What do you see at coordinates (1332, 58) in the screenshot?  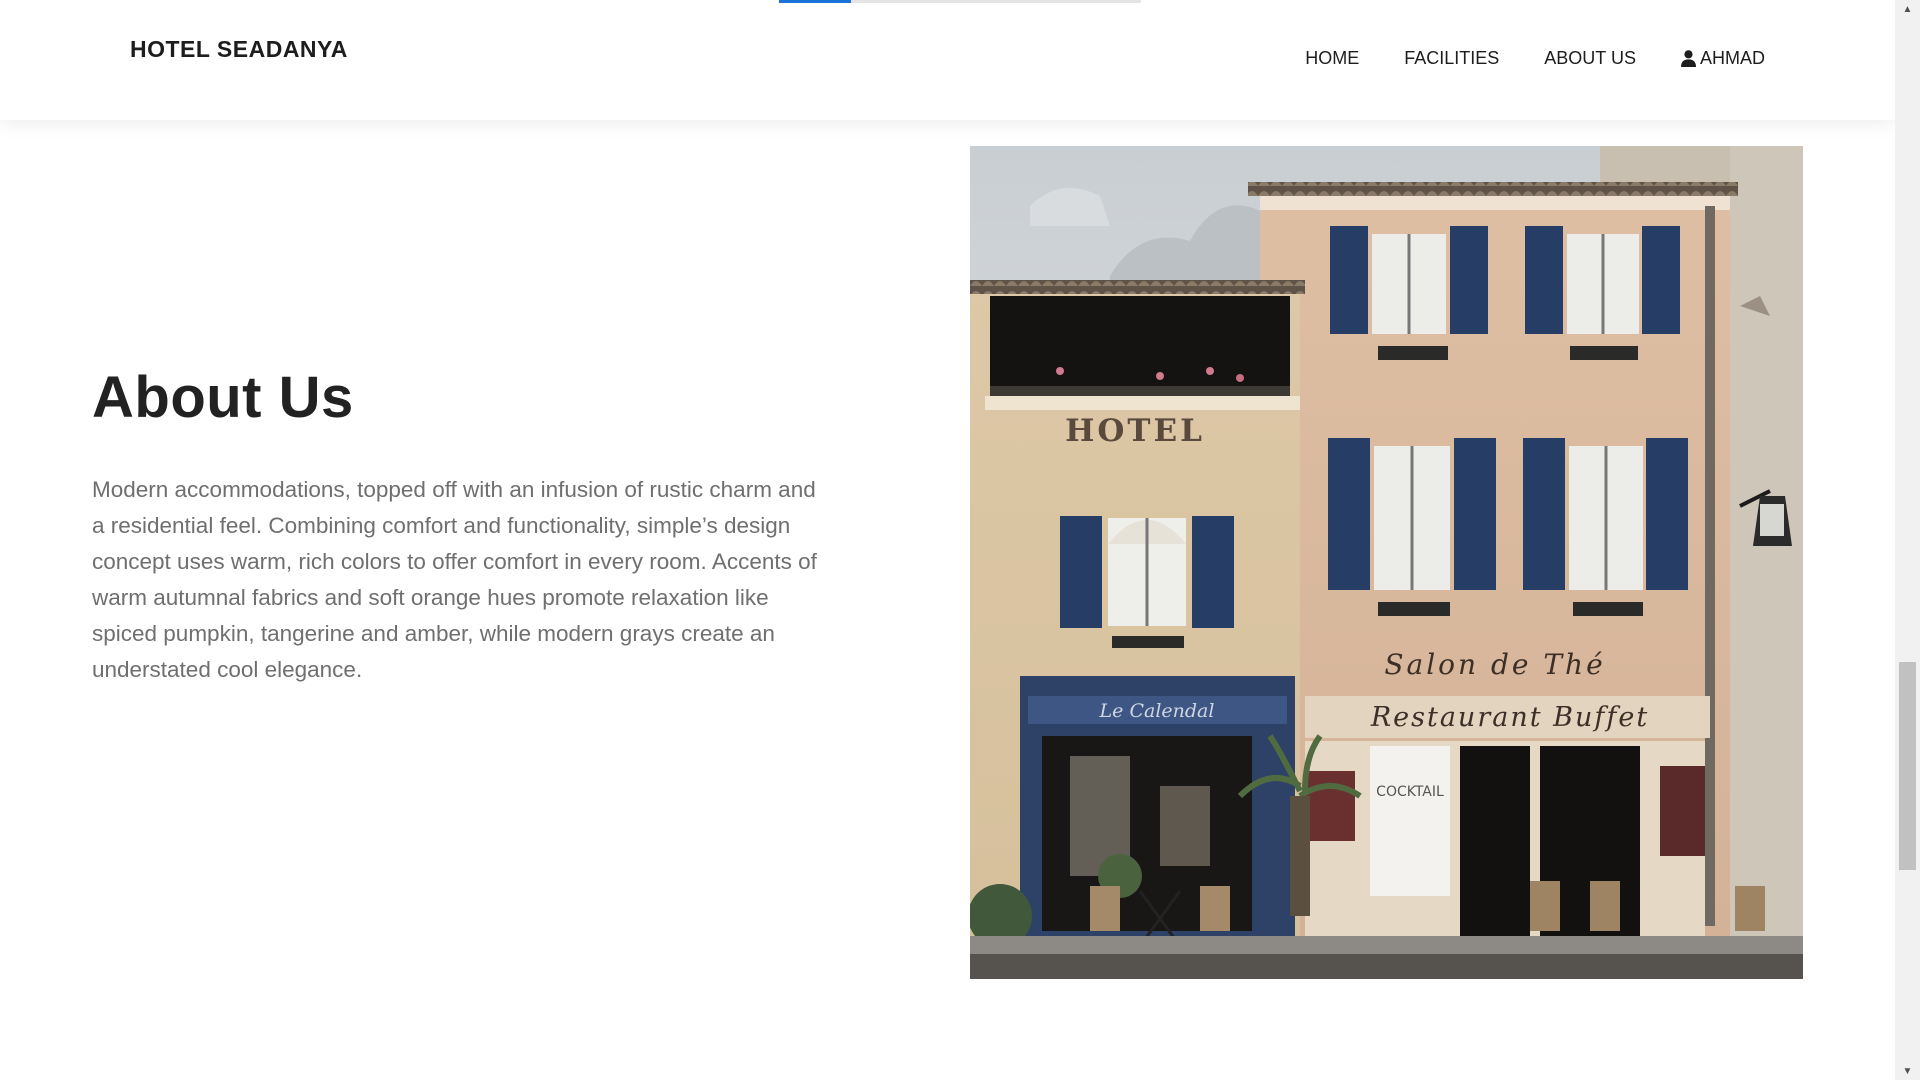 I see `nav-home: HOME` at bounding box center [1332, 58].